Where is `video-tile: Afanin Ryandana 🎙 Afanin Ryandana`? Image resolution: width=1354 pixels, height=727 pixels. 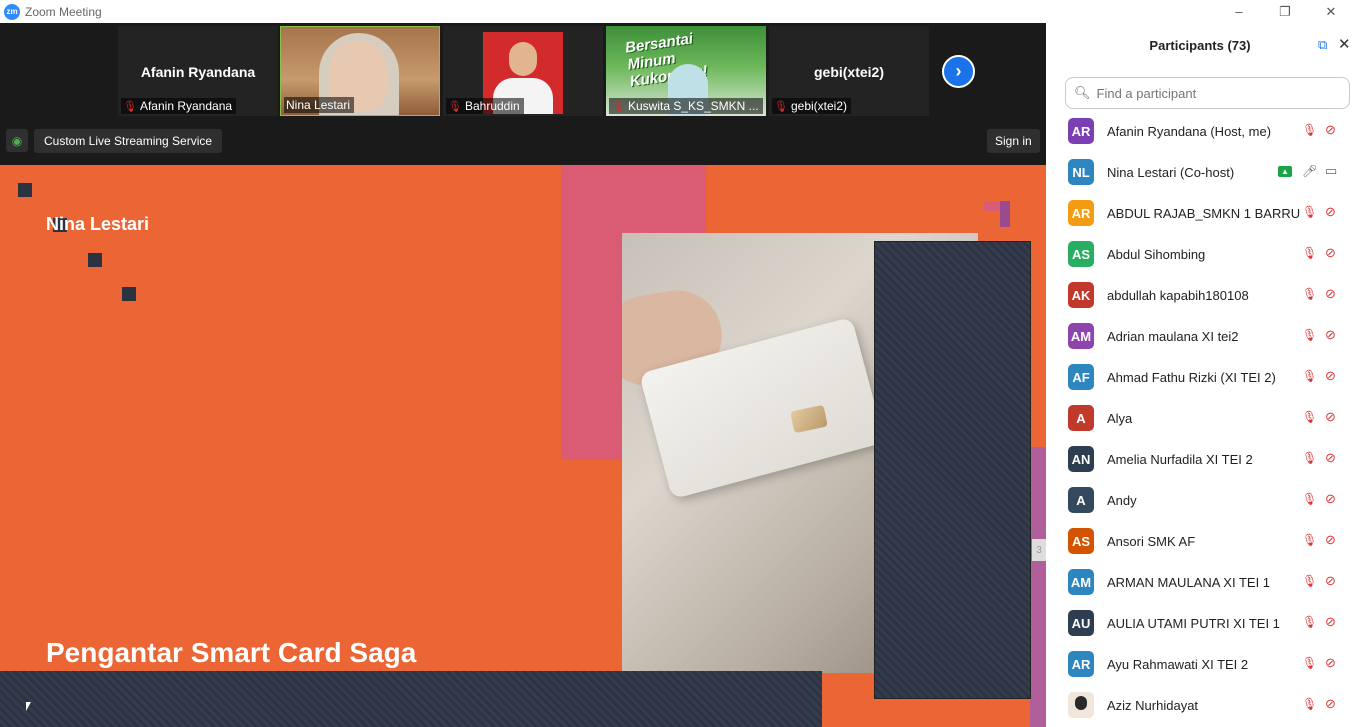
video-tile: Afanin Ryandana 🎙 Afanin Ryandana is located at coordinates (198, 71).